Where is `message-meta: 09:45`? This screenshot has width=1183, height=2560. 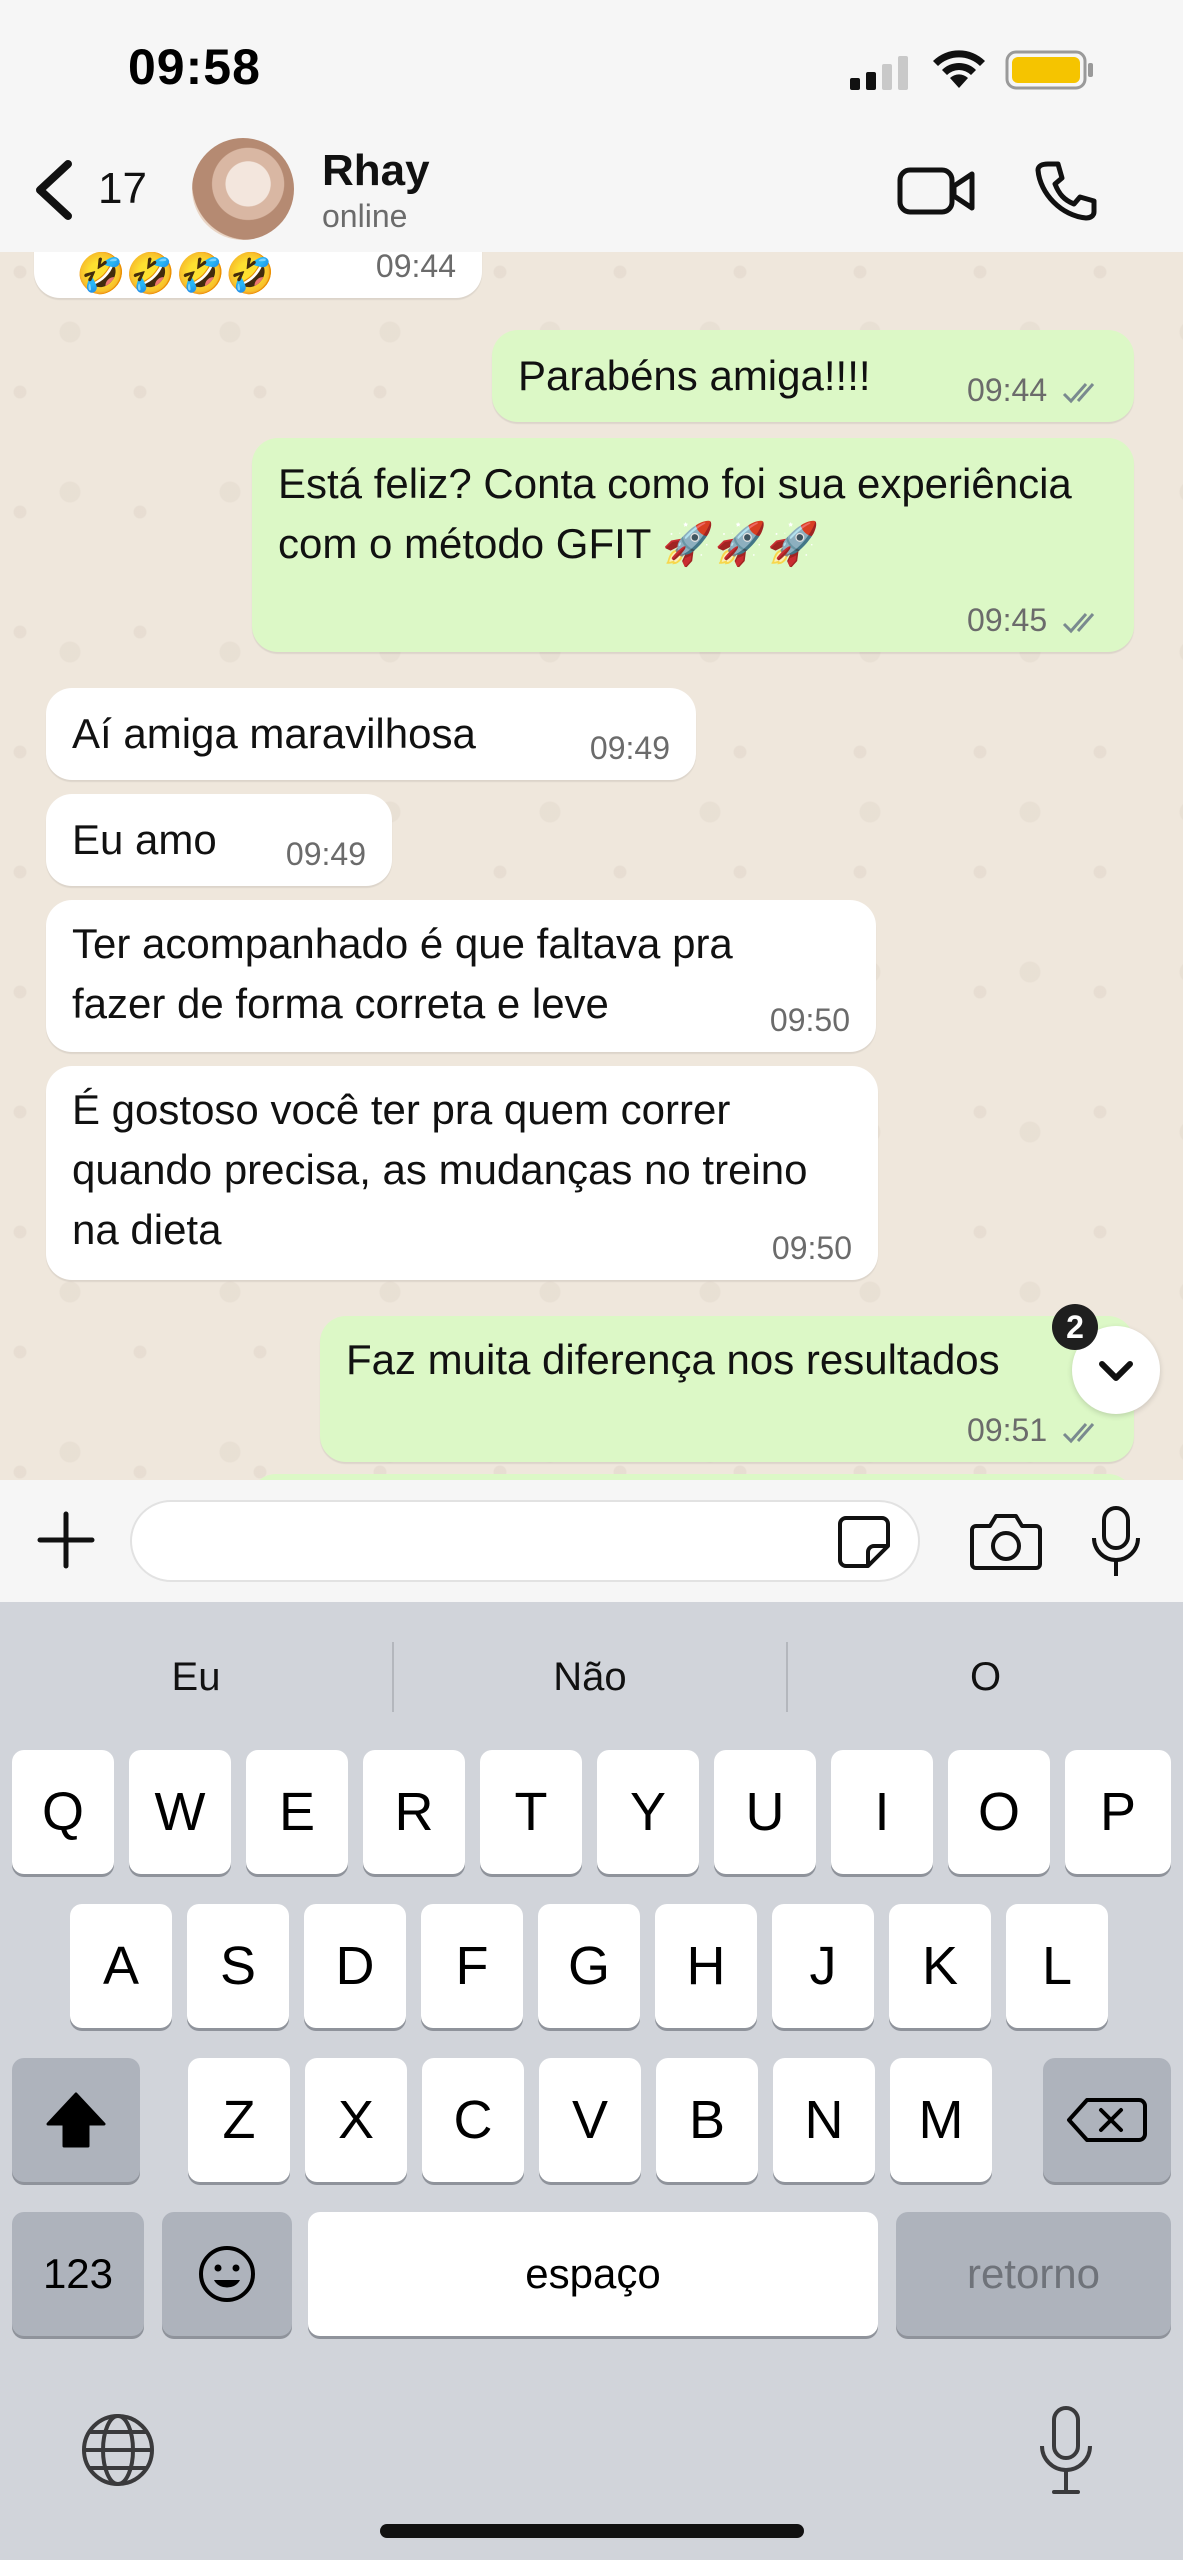
message-meta: 09:45 is located at coordinates (1037, 620).